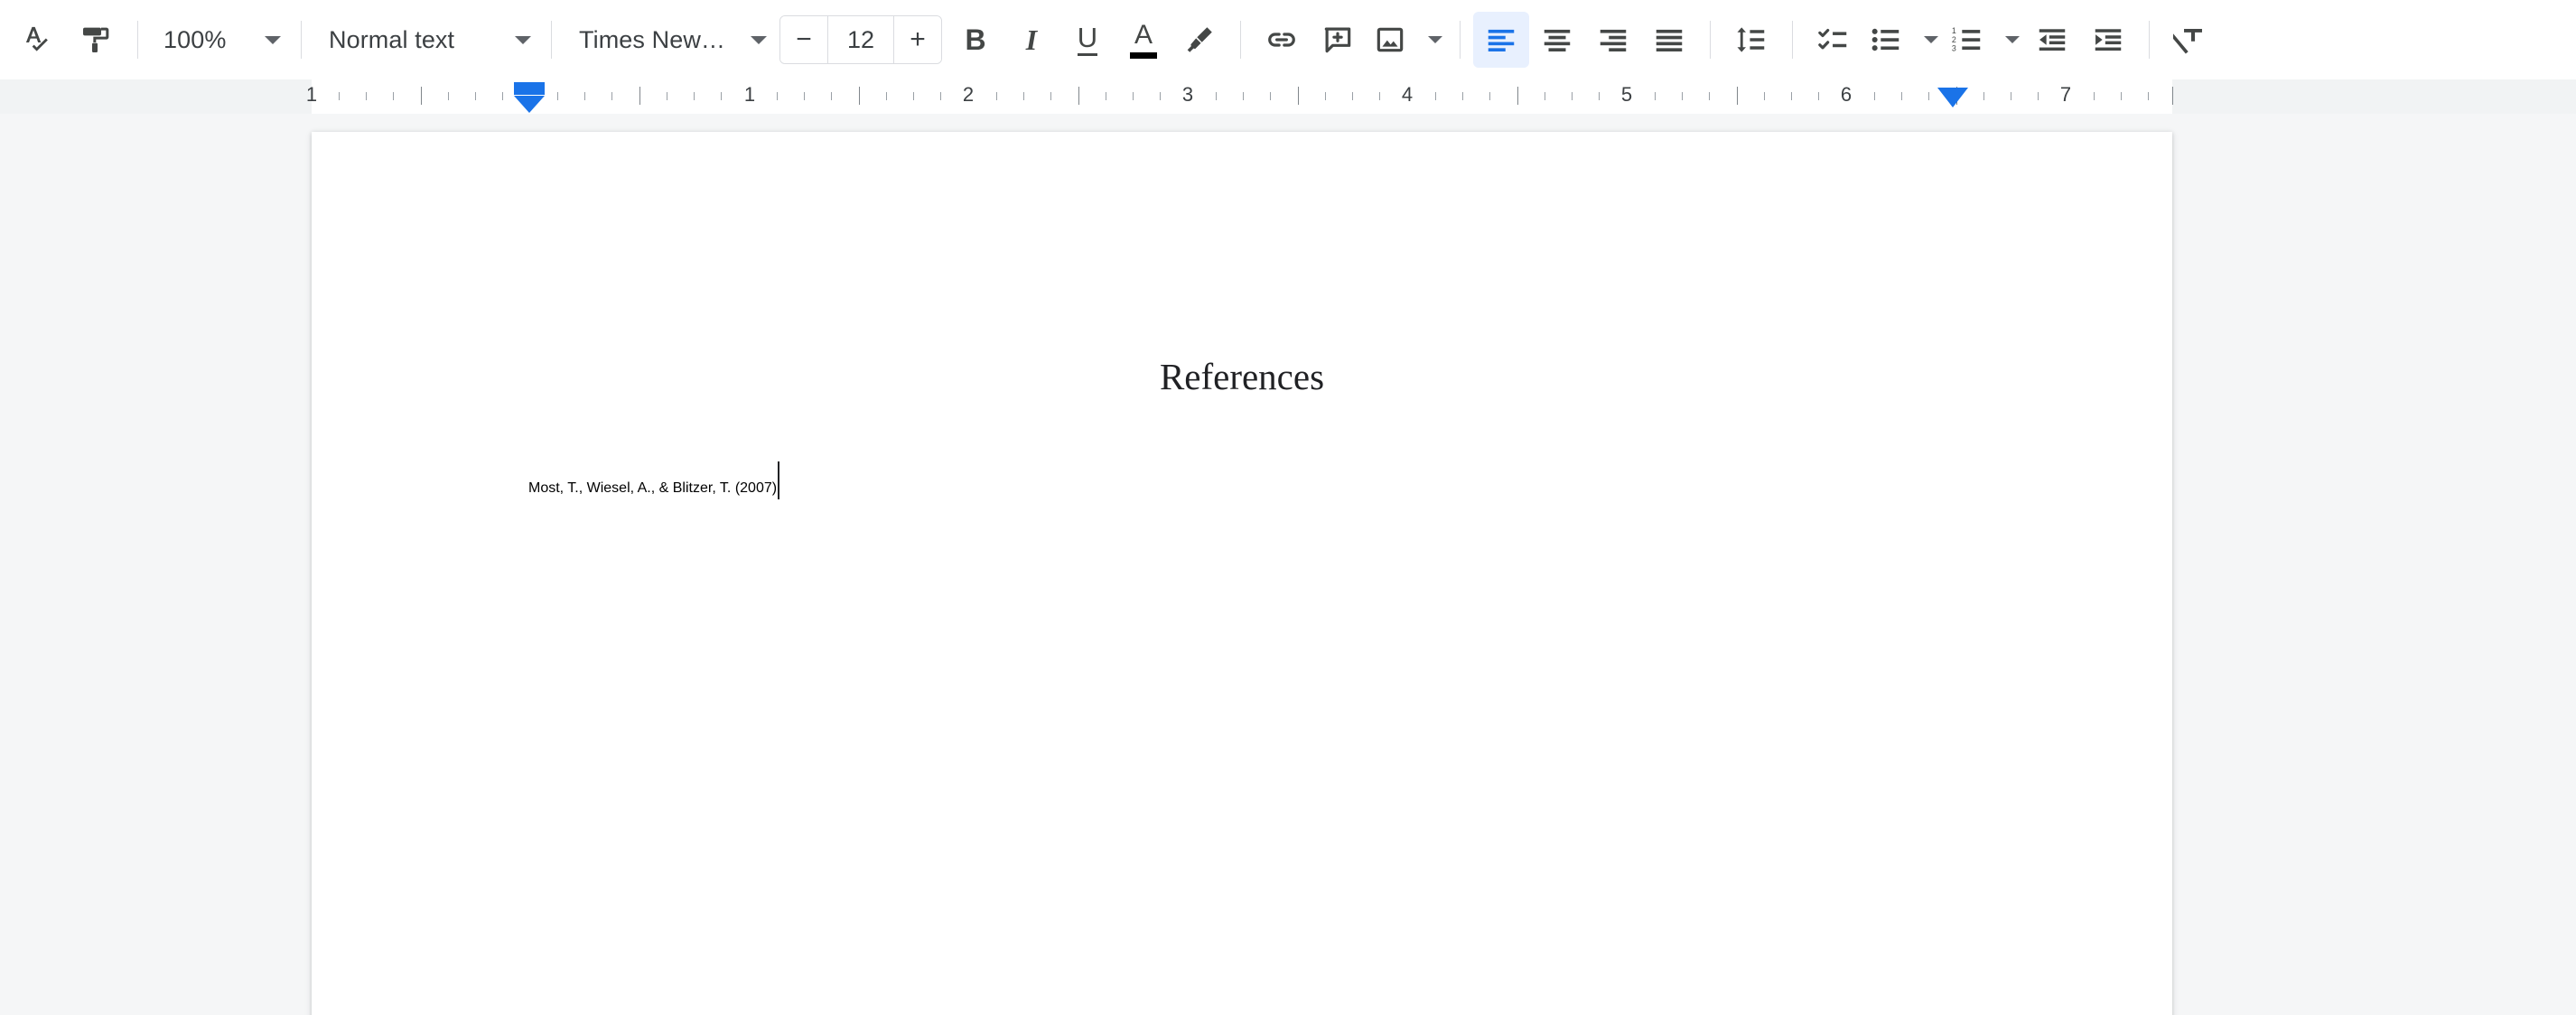  I want to click on font-size-input: 12, so click(861, 39).